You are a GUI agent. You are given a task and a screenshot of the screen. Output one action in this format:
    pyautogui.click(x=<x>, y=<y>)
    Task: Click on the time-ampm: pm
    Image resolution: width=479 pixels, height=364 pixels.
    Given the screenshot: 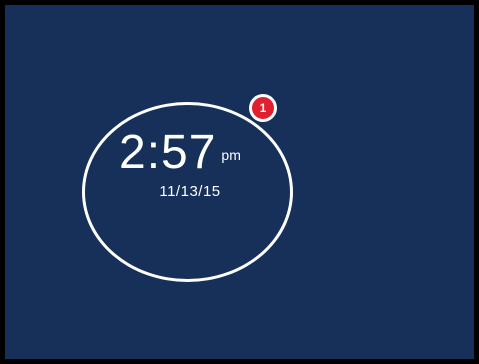 What is the action you would take?
    pyautogui.click(x=231, y=155)
    